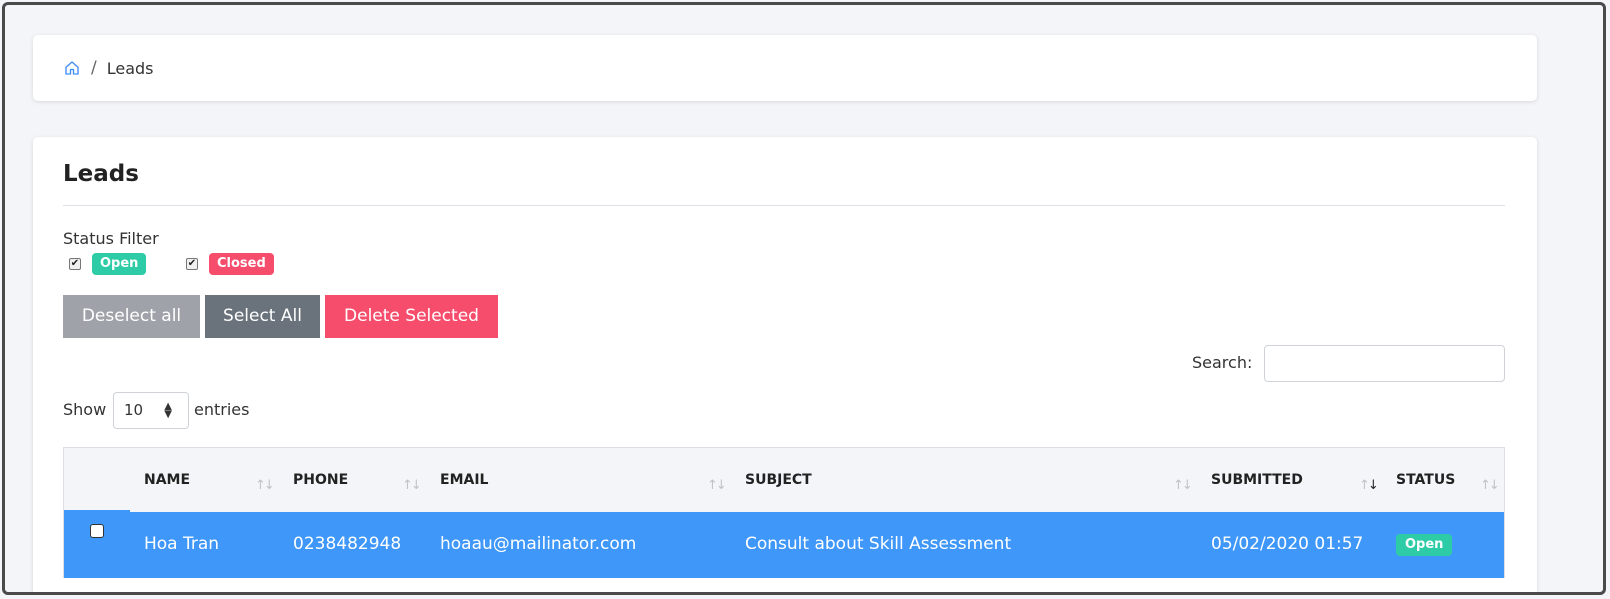 The width and height of the screenshot is (1610, 599). What do you see at coordinates (168, 410) in the screenshot?
I see `select-arrows-icon: ▲ ▼` at bounding box center [168, 410].